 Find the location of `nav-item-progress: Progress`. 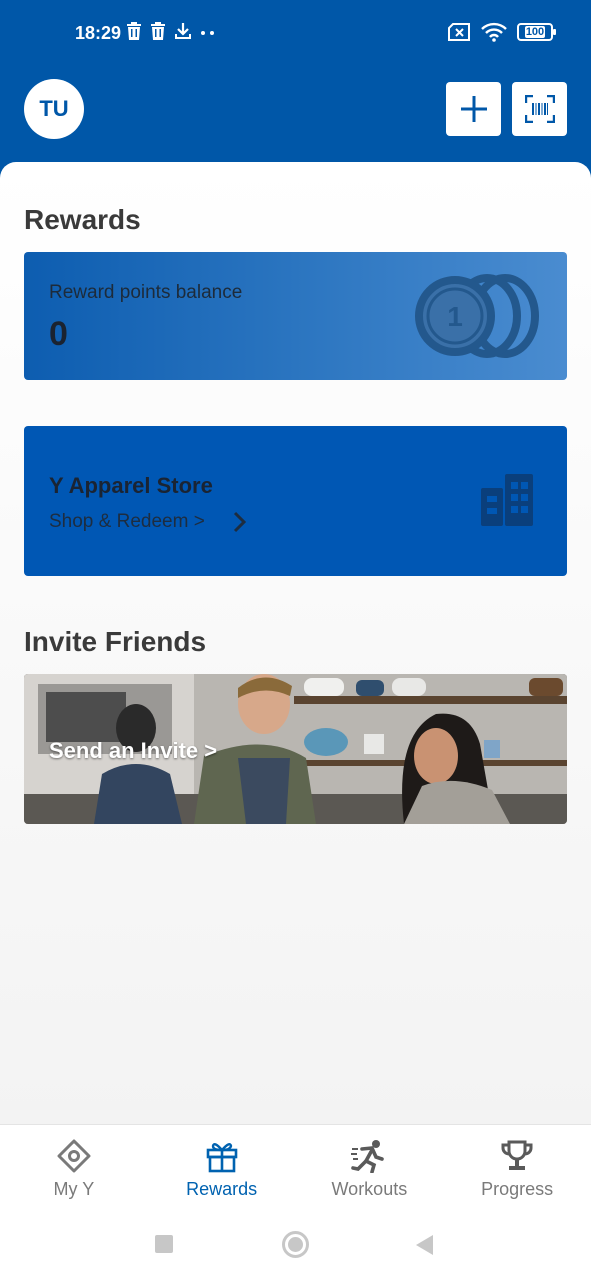

nav-item-progress: Progress is located at coordinates (517, 1167).